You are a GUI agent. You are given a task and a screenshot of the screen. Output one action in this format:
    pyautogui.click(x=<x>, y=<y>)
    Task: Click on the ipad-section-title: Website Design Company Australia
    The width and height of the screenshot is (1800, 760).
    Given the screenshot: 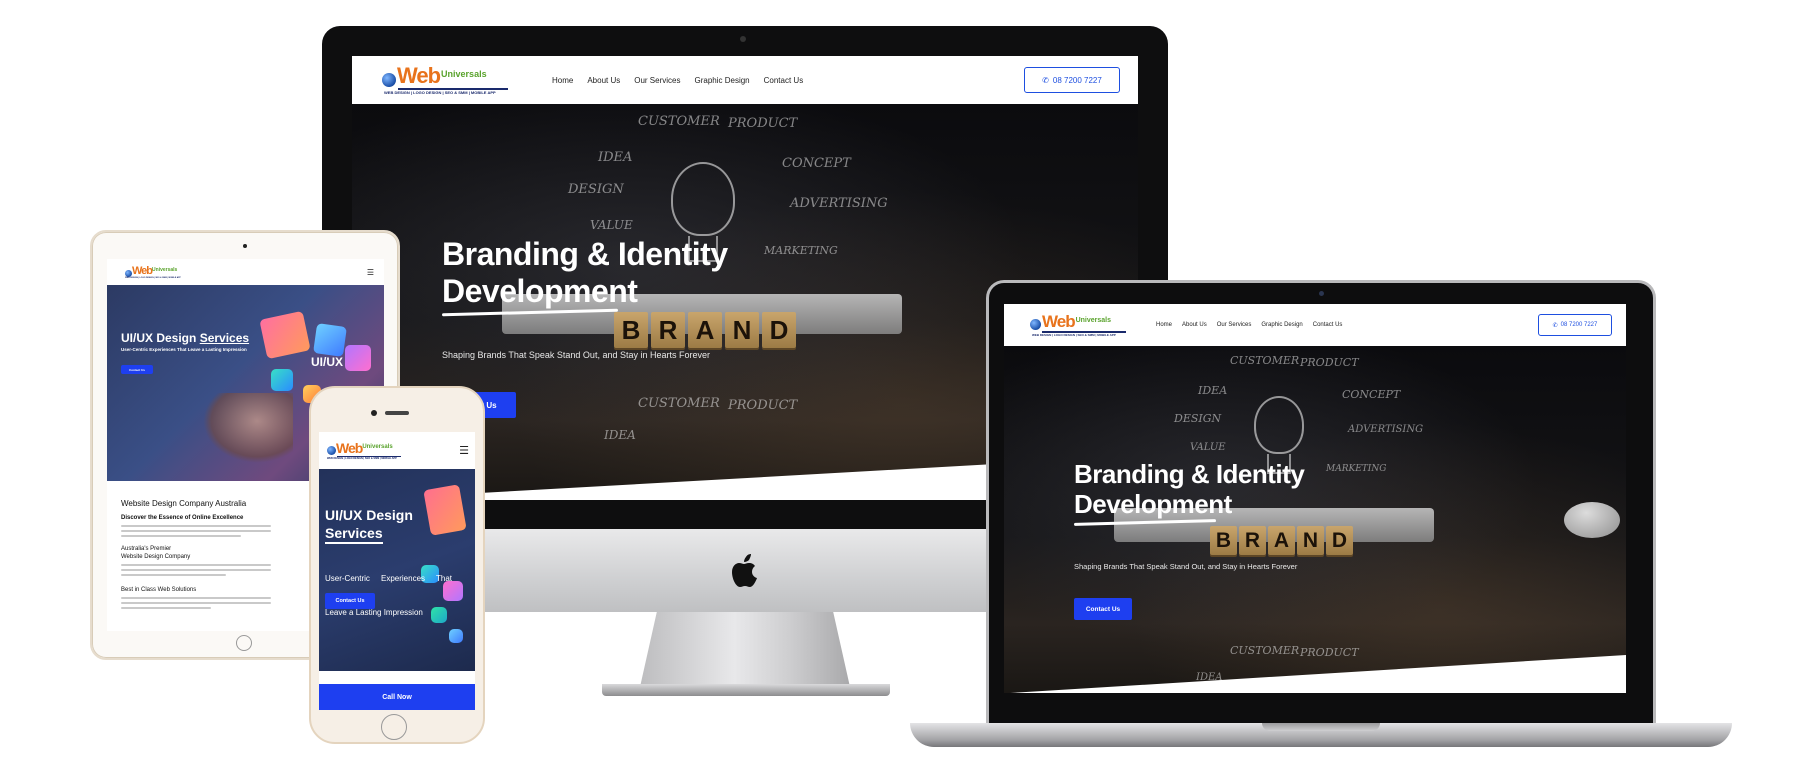 What is the action you would take?
    pyautogui.click(x=184, y=503)
    